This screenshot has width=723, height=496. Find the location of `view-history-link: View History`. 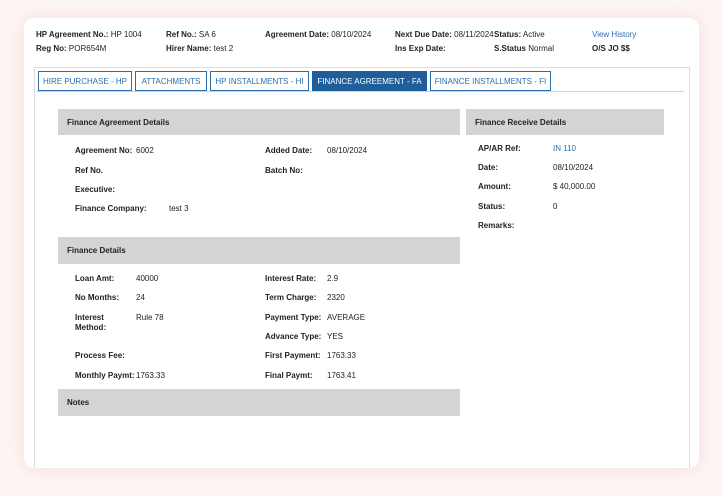

view-history-link: View History is located at coordinates (614, 34).